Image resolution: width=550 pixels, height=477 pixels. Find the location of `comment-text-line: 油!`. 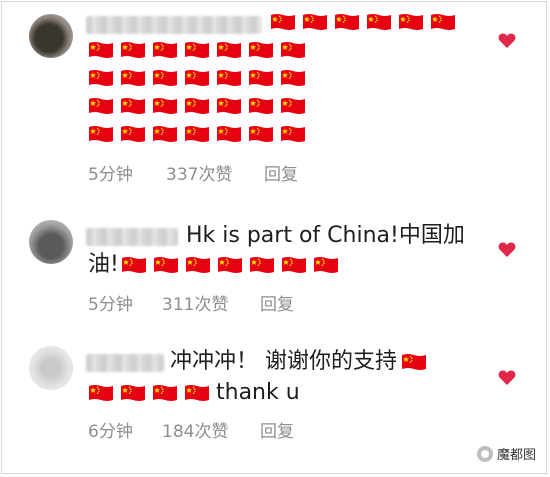

comment-text-line: 油! is located at coordinates (103, 264).